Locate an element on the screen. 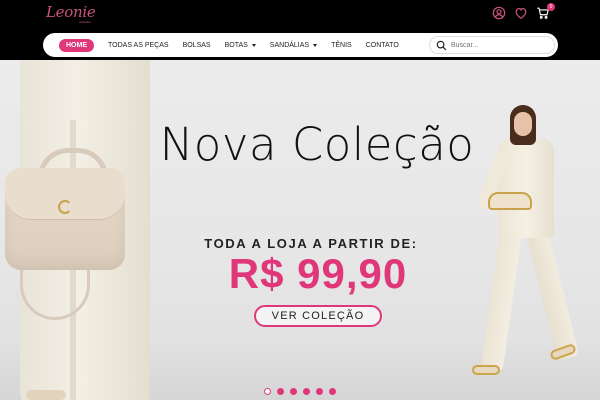 The height and width of the screenshot is (400, 600). hero-price: R$ 99,90 is located at coordinates (318, 273).